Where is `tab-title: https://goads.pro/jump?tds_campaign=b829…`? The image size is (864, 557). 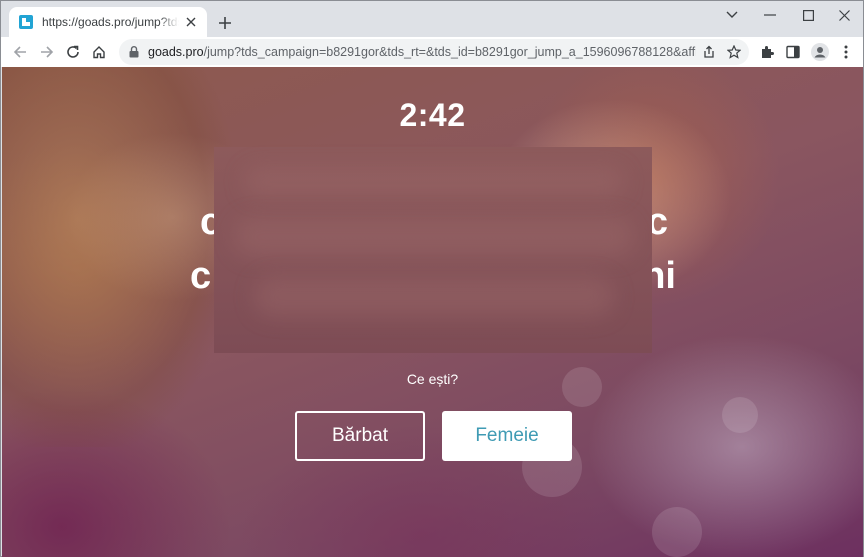
tab-title: https://goads.pro/jump?tds_campaign=b829… is located at coordinates (110, 22).